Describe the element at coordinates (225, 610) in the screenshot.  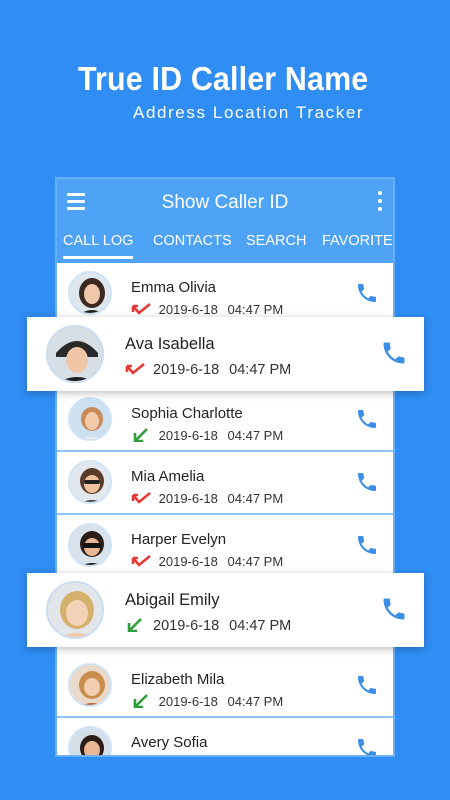
I see `highlighted-list-item: Abigail Emily 2019-6-18 04:47 PM` at that location.